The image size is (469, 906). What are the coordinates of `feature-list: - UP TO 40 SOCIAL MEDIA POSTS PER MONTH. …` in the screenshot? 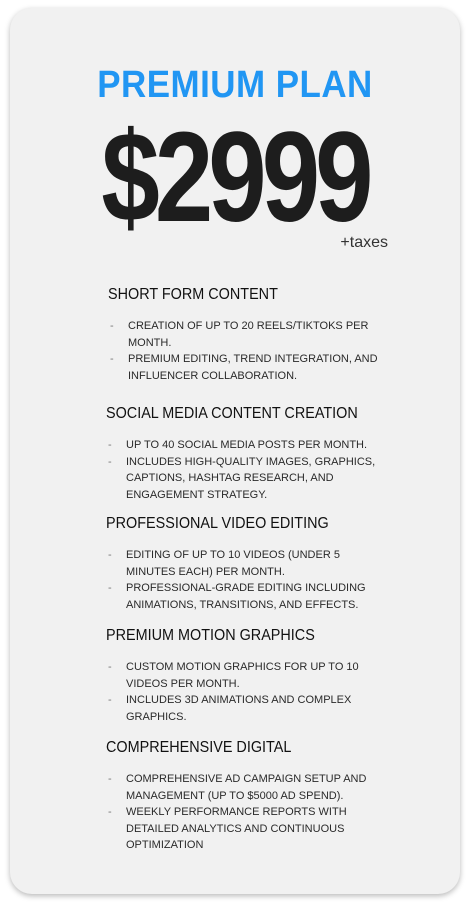 It's located at (241, 470).